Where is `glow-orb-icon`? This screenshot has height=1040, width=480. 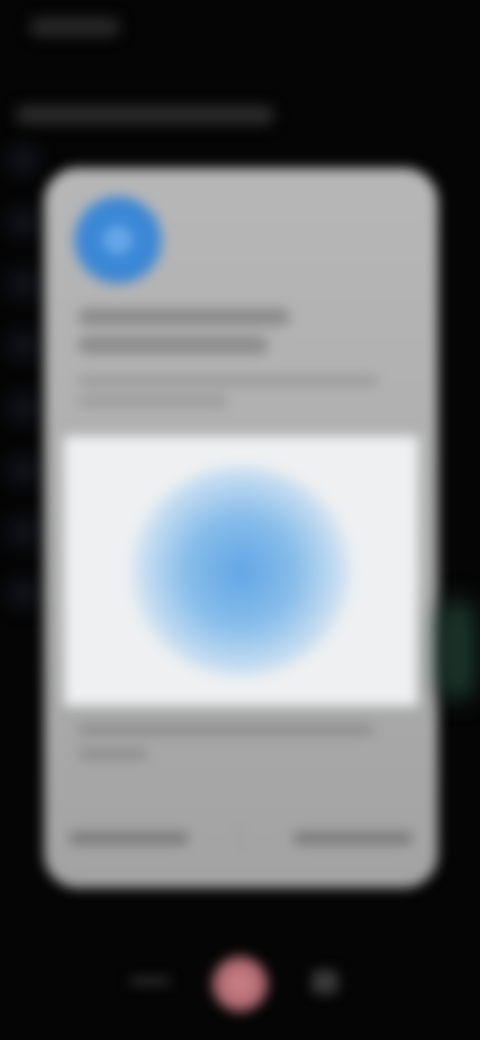
glow-orb-icon is located at coordinates (241, 571).